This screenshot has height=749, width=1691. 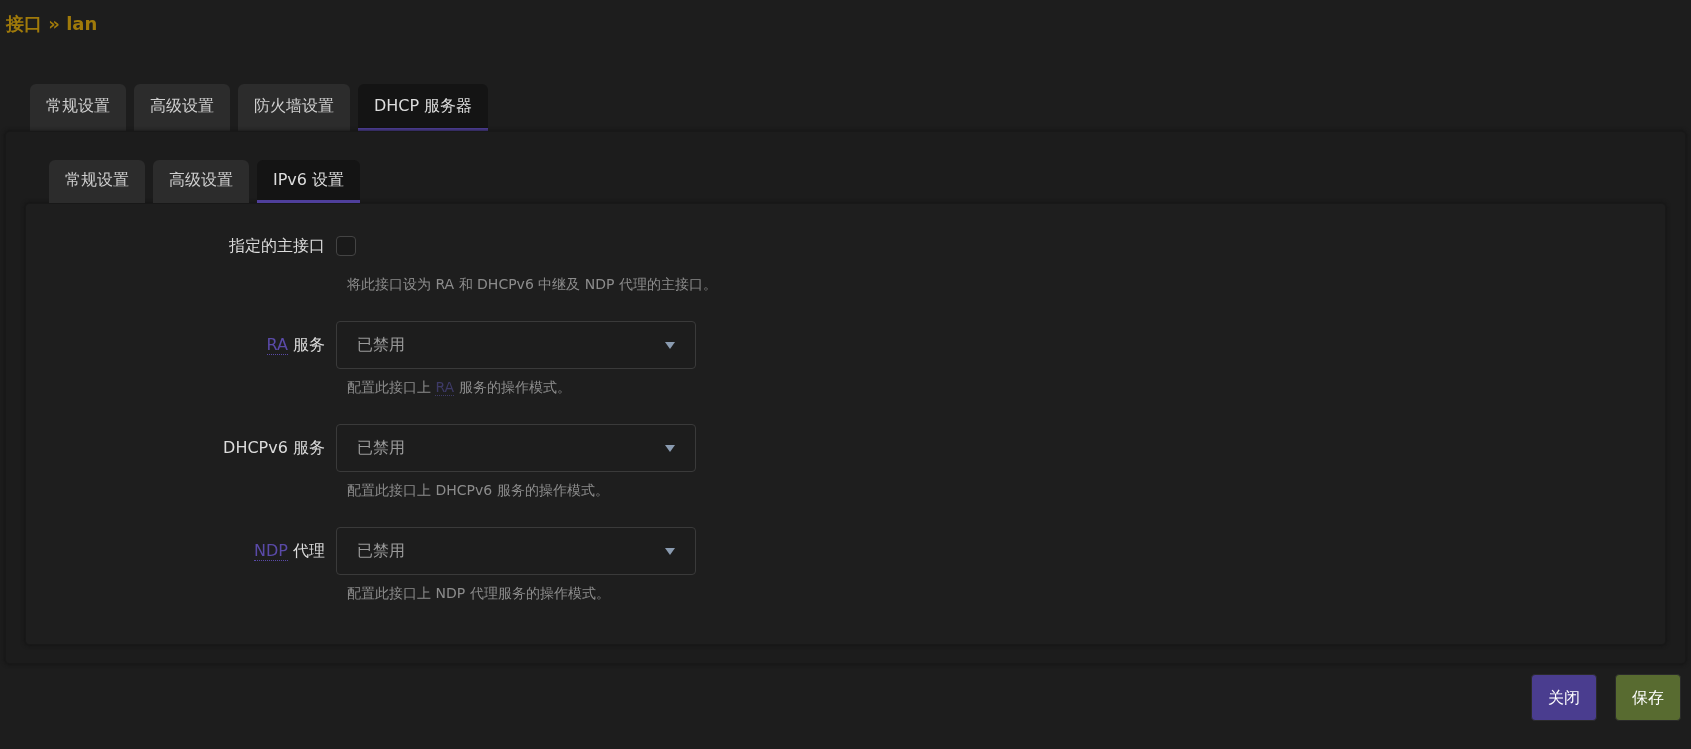 I want to click on tab: 防火墙设置, so click(x=294, y=107).